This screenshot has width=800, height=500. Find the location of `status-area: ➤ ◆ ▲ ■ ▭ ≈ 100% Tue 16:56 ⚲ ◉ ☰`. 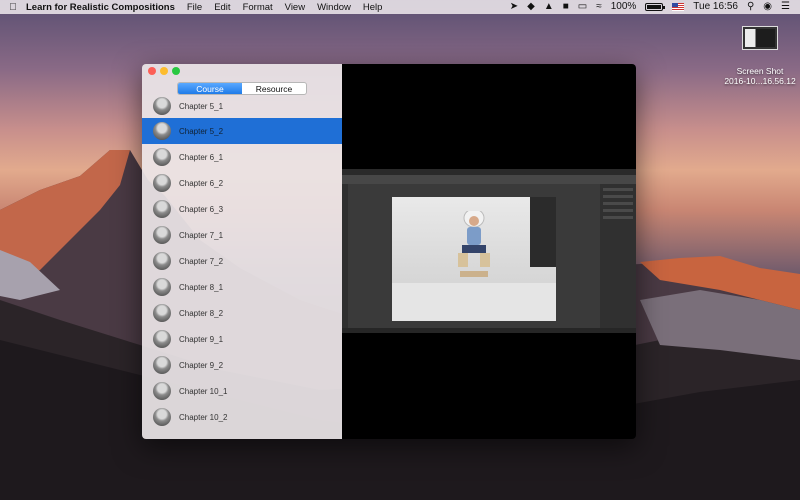

status-area: ➤ ◆ ▲ ■ ▭ ≈ 100% Tue 16:56 ⚲ ◉ ☰ is located at coordinates (655, 7).